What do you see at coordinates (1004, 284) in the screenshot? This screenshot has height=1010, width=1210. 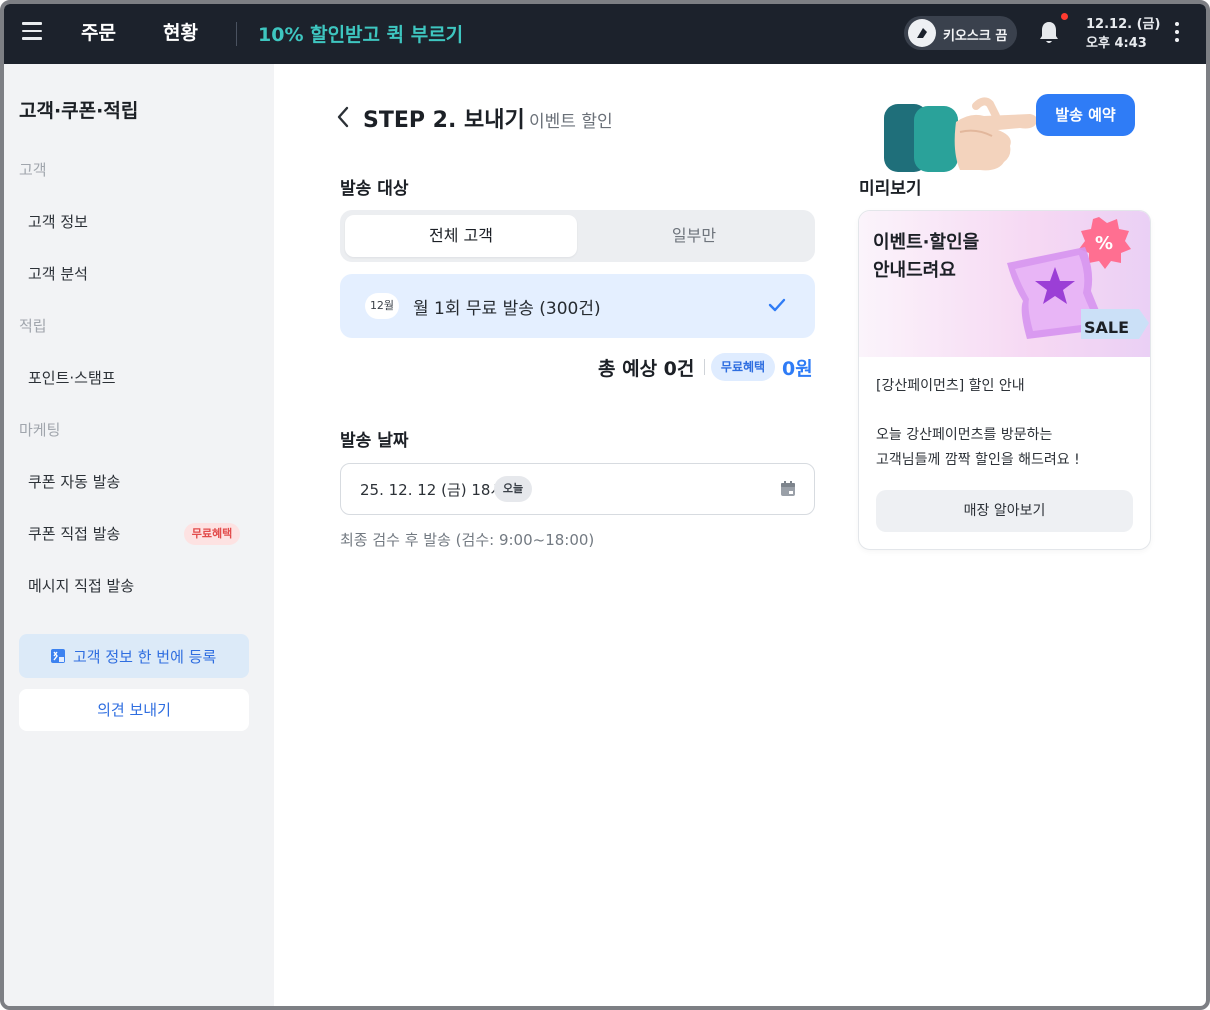 I see `preview-banner: 이벤트·할인을 안내드려요 % SALE` at bounding box center [1004, 284].